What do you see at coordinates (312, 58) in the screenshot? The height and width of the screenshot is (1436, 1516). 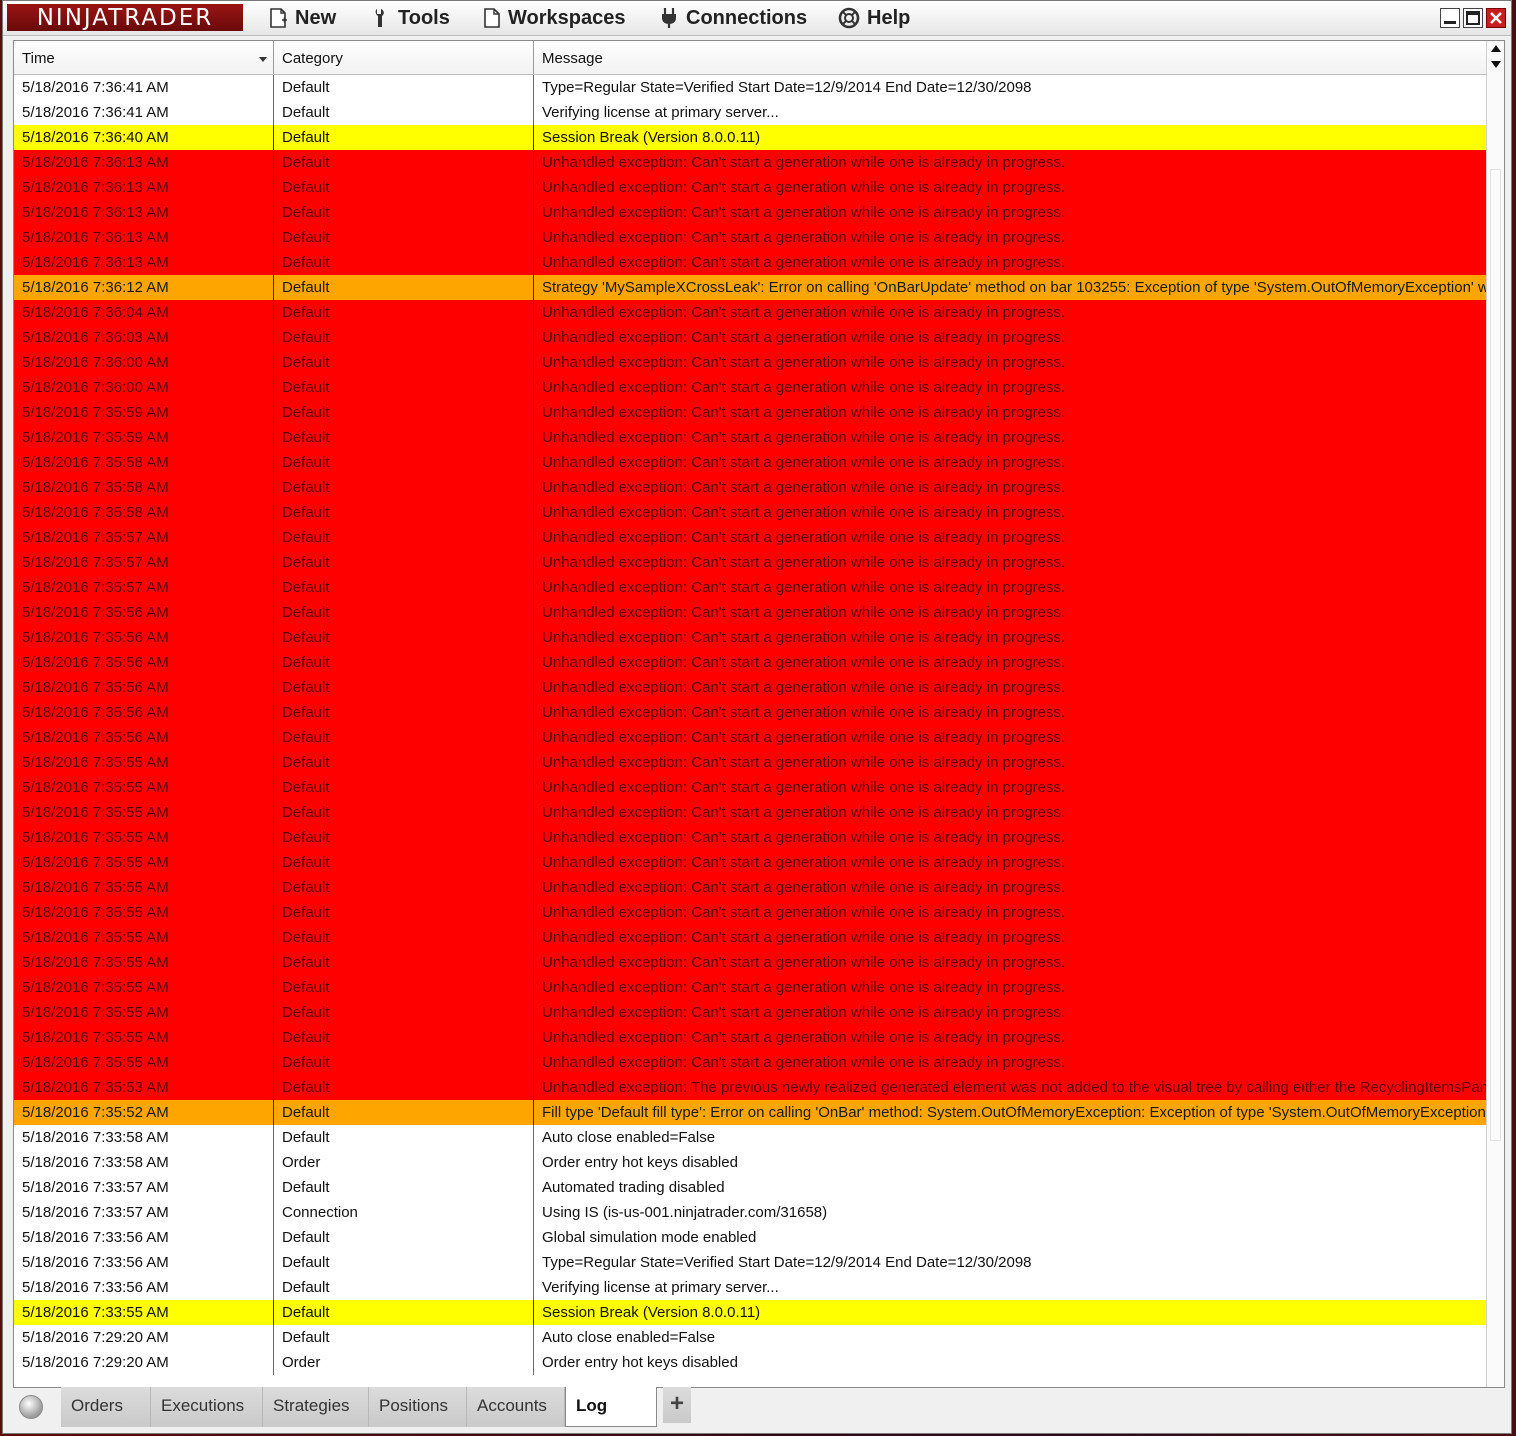 I see `column-header-category-label: Category` at bounding box center [312, 58].